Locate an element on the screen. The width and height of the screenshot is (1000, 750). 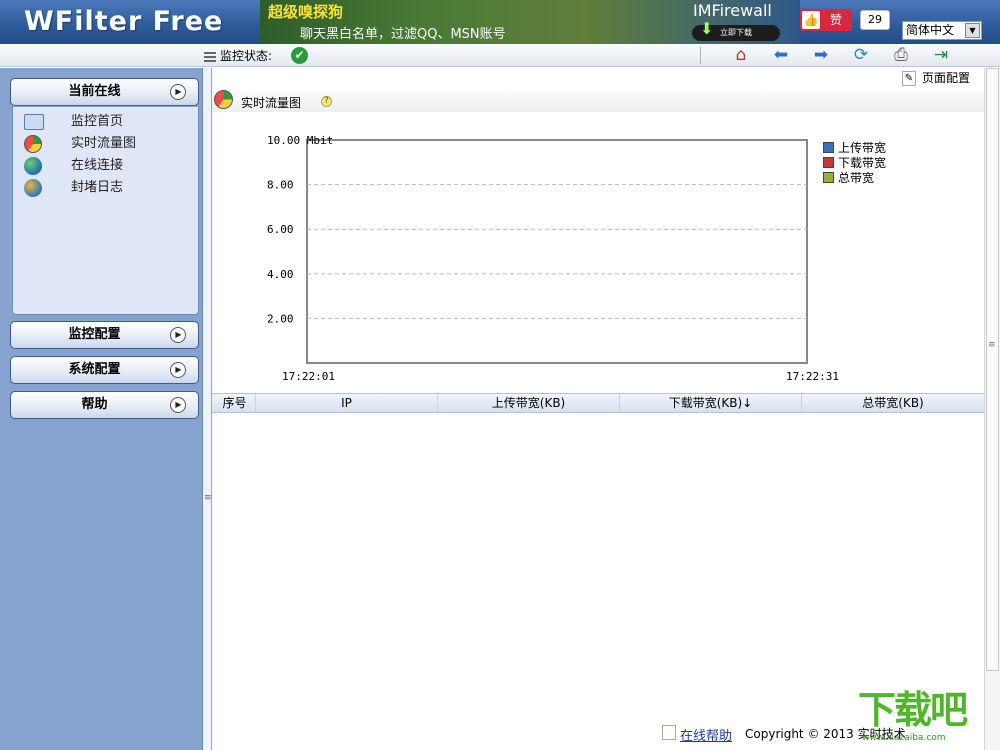
page-config-link: ✎ 页面配置 is located at coordinates (935, 77).